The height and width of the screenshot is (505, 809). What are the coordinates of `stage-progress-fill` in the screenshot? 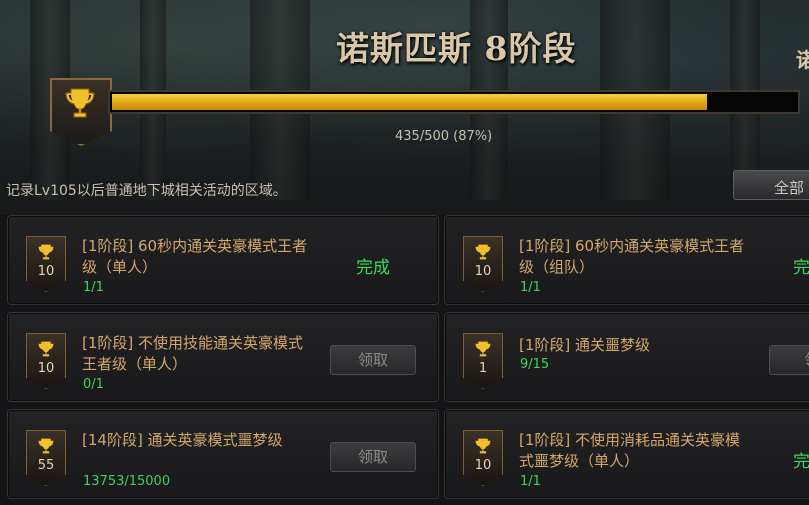 It's located at (409, 102).